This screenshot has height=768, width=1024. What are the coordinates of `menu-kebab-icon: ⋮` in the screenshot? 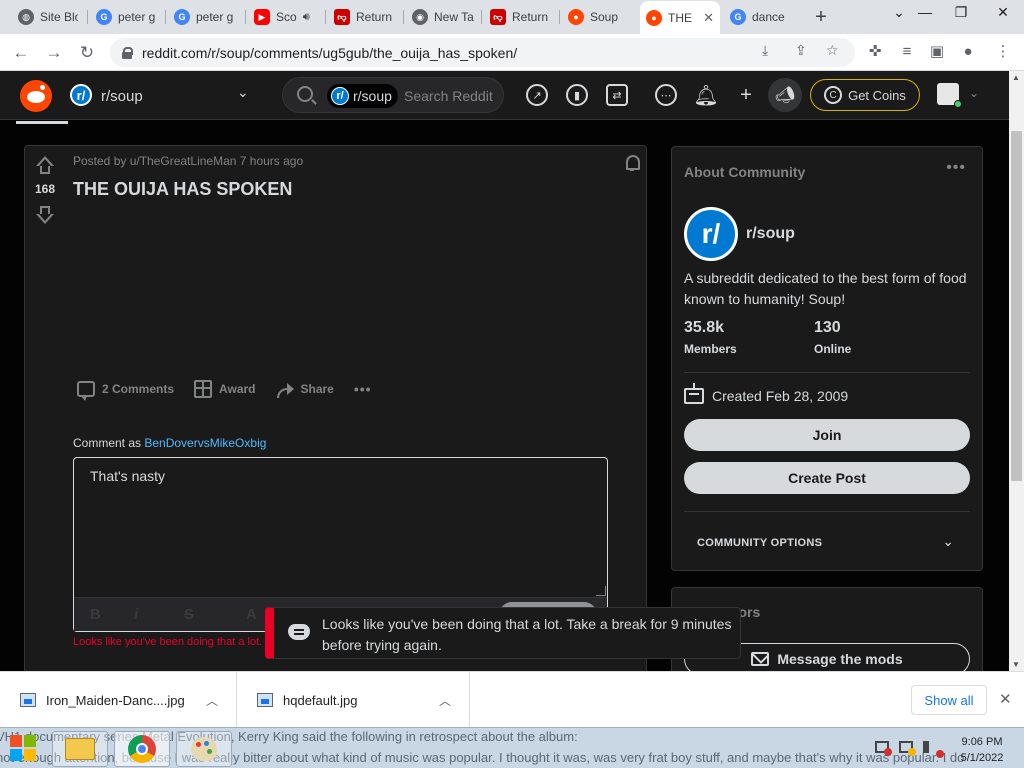 It's located at (1003, 52).